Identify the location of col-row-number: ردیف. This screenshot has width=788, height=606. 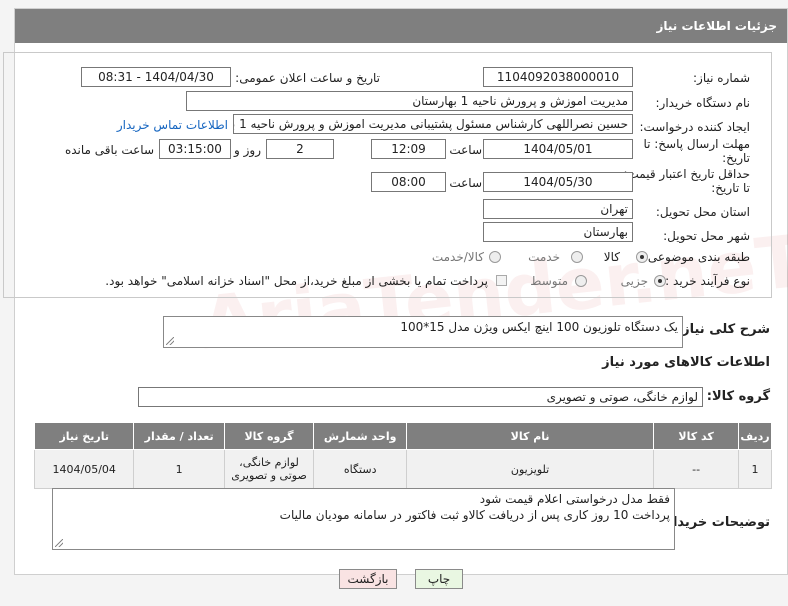
(755, 436).